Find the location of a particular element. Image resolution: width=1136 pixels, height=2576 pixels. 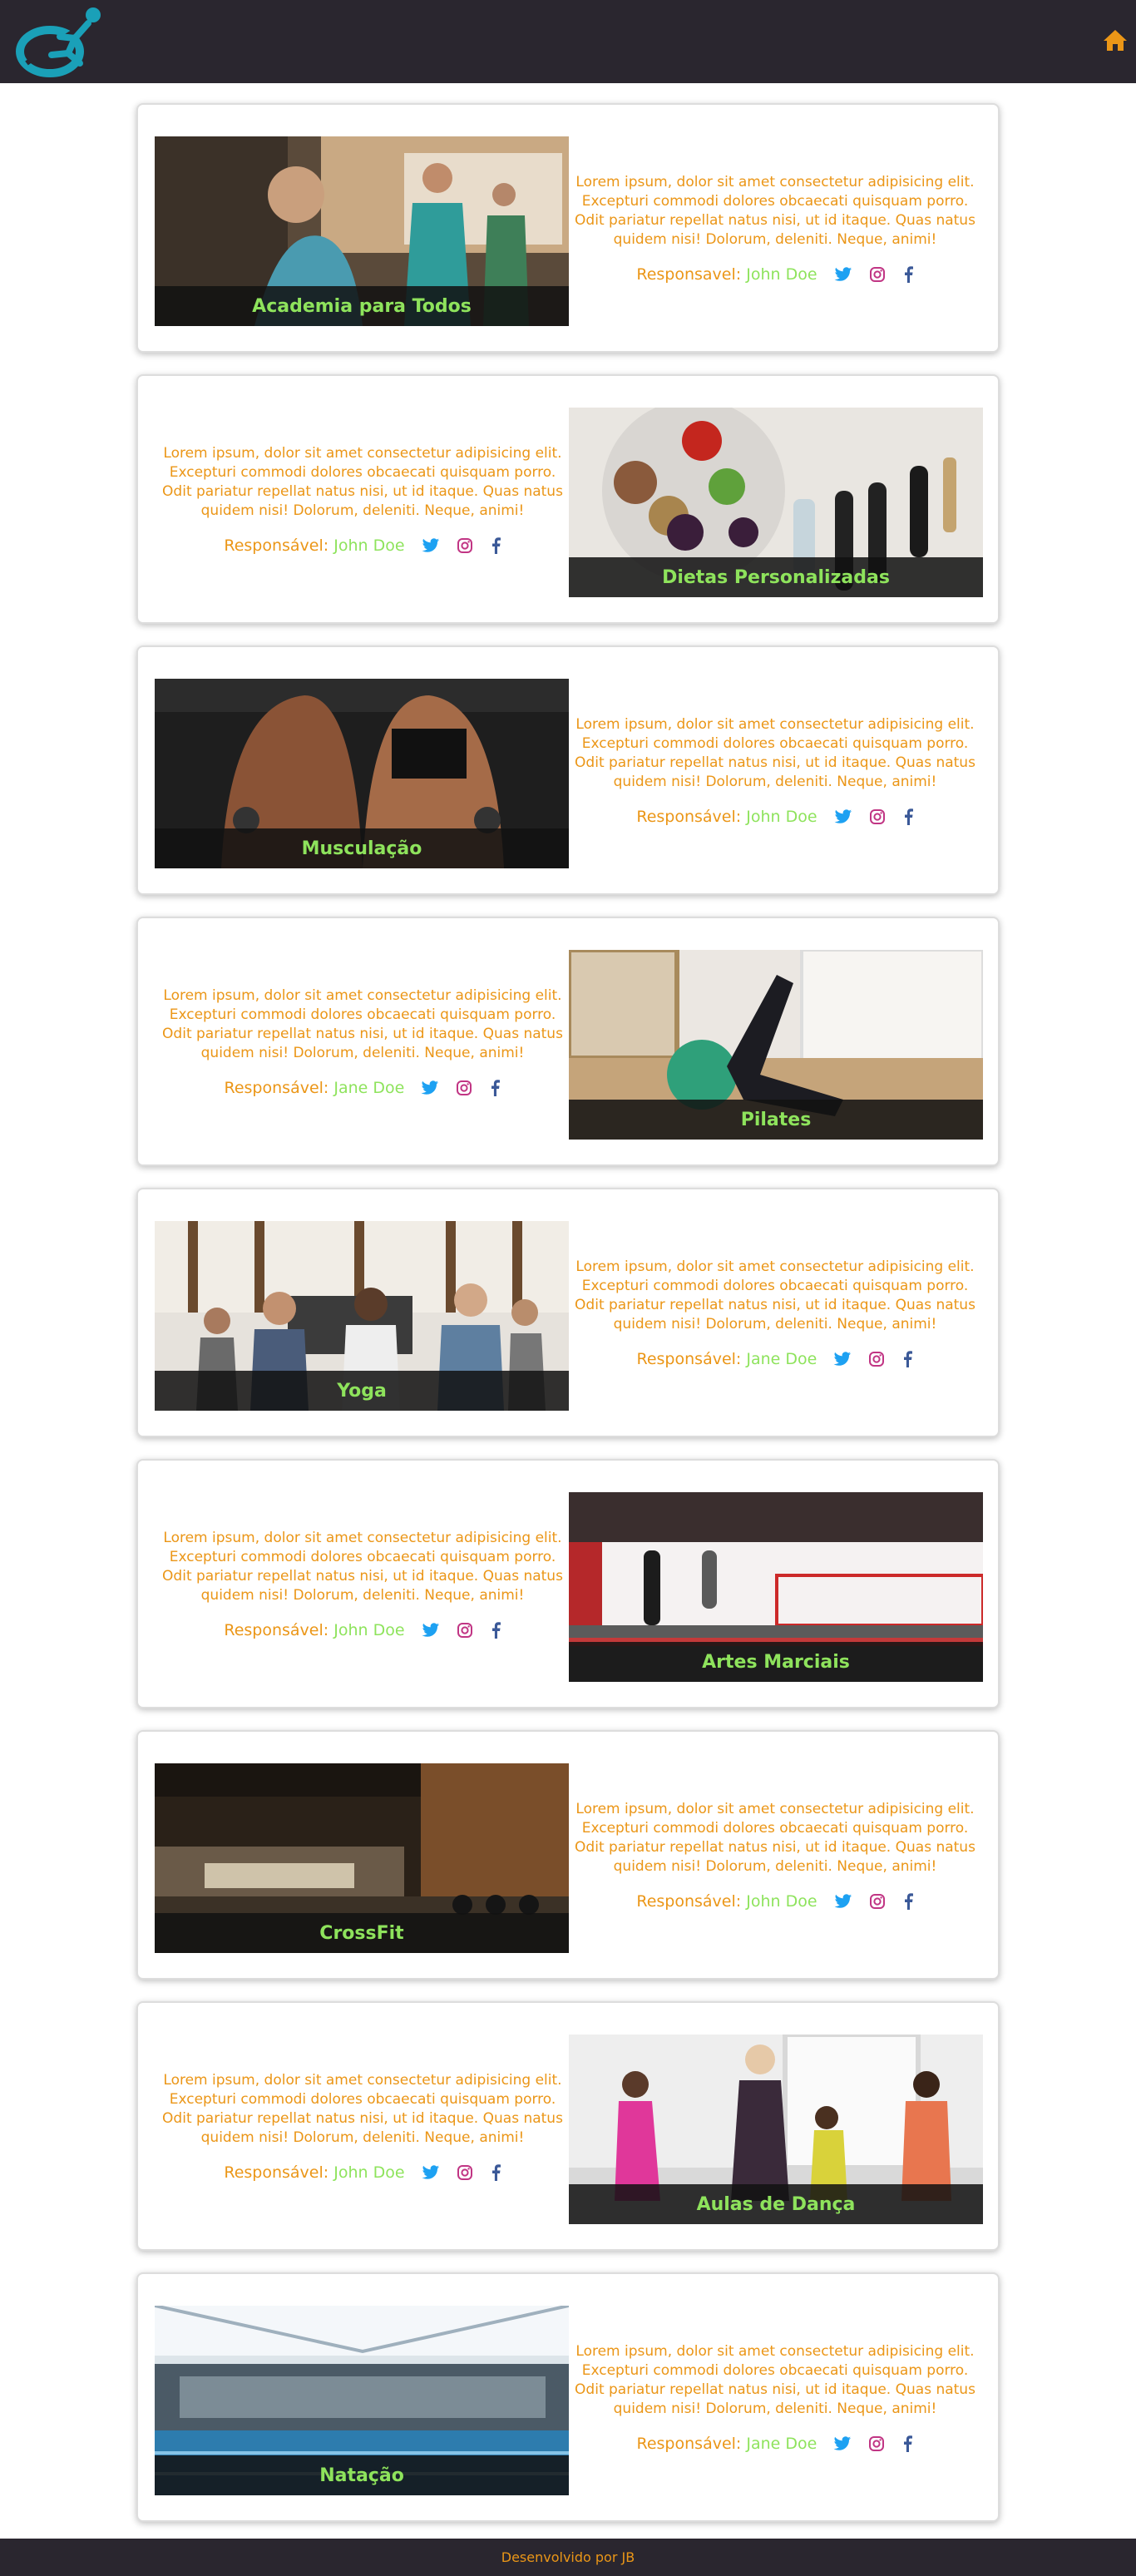

card-image: Pilates is located at coordinates (776, 1045).